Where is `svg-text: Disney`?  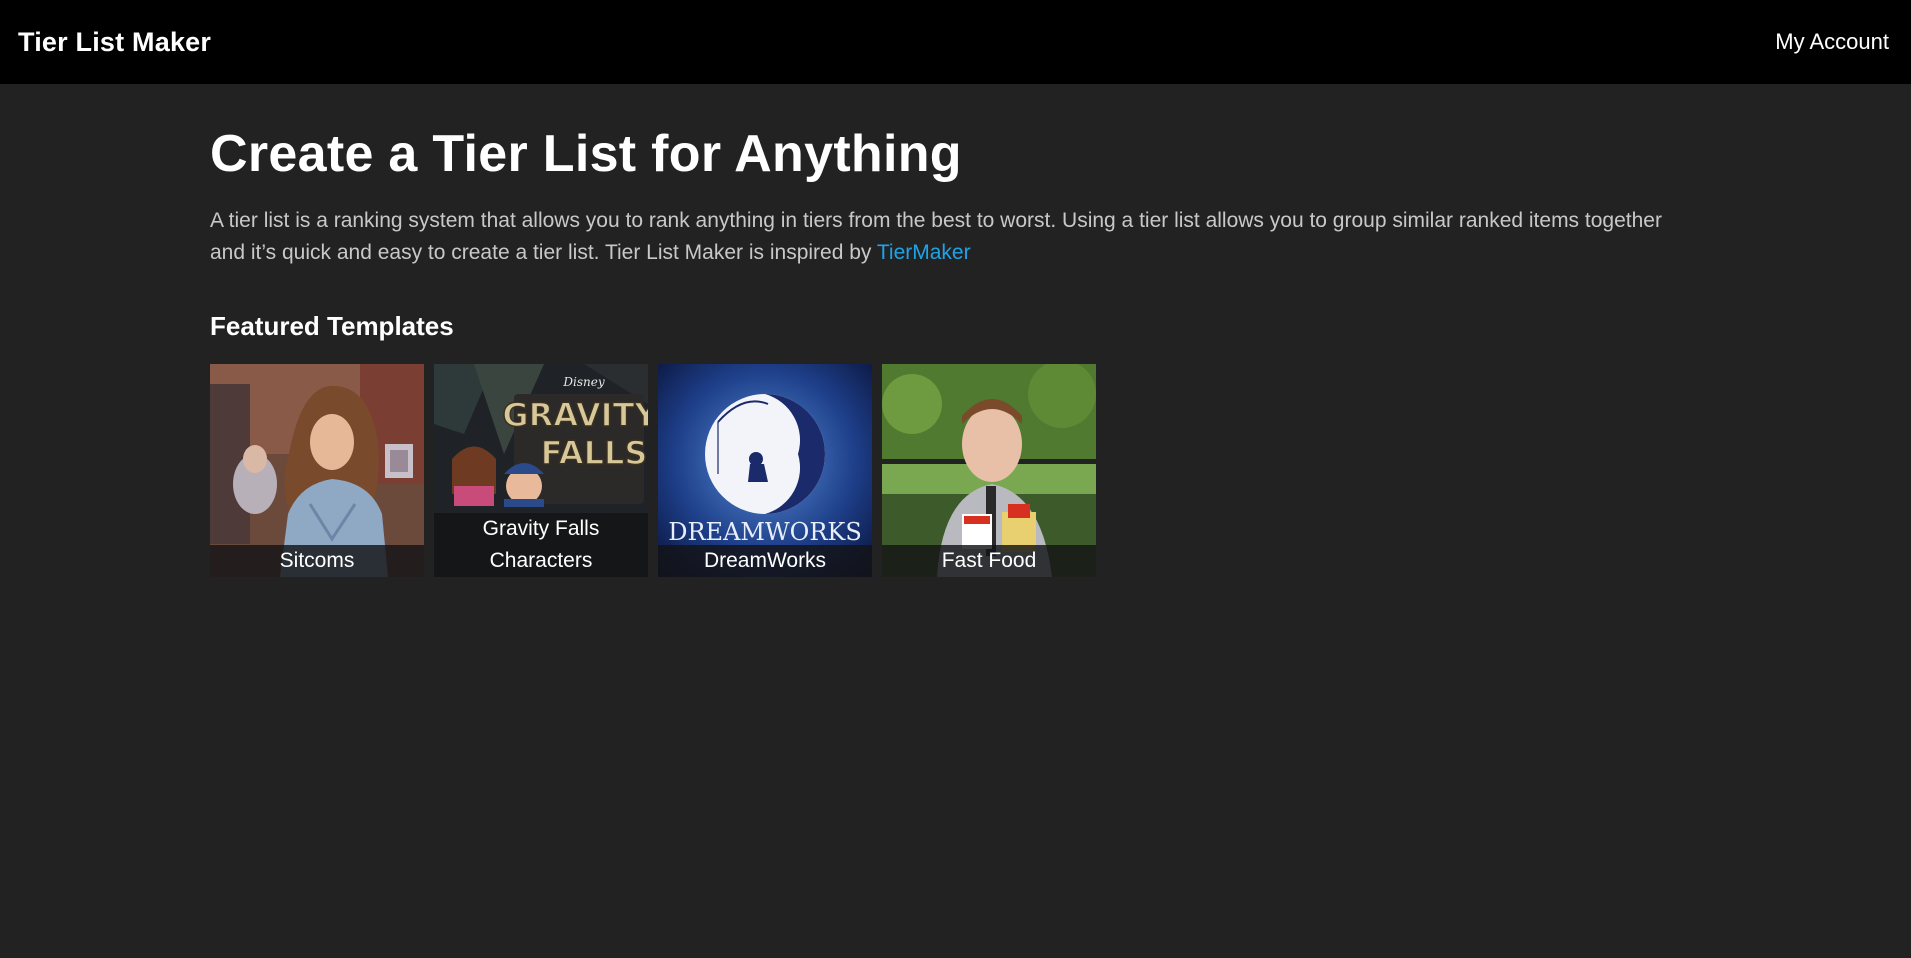 svg-text: Disney is located at coordinates (583, 382).